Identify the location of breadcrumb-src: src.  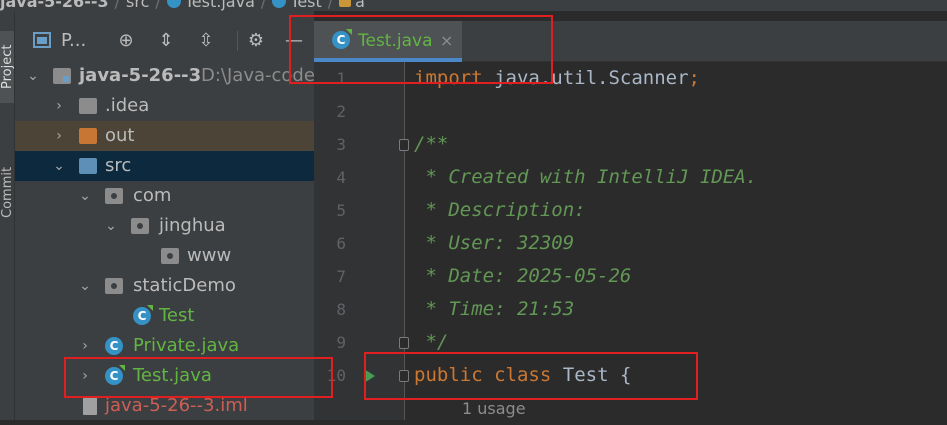
(137, 5).